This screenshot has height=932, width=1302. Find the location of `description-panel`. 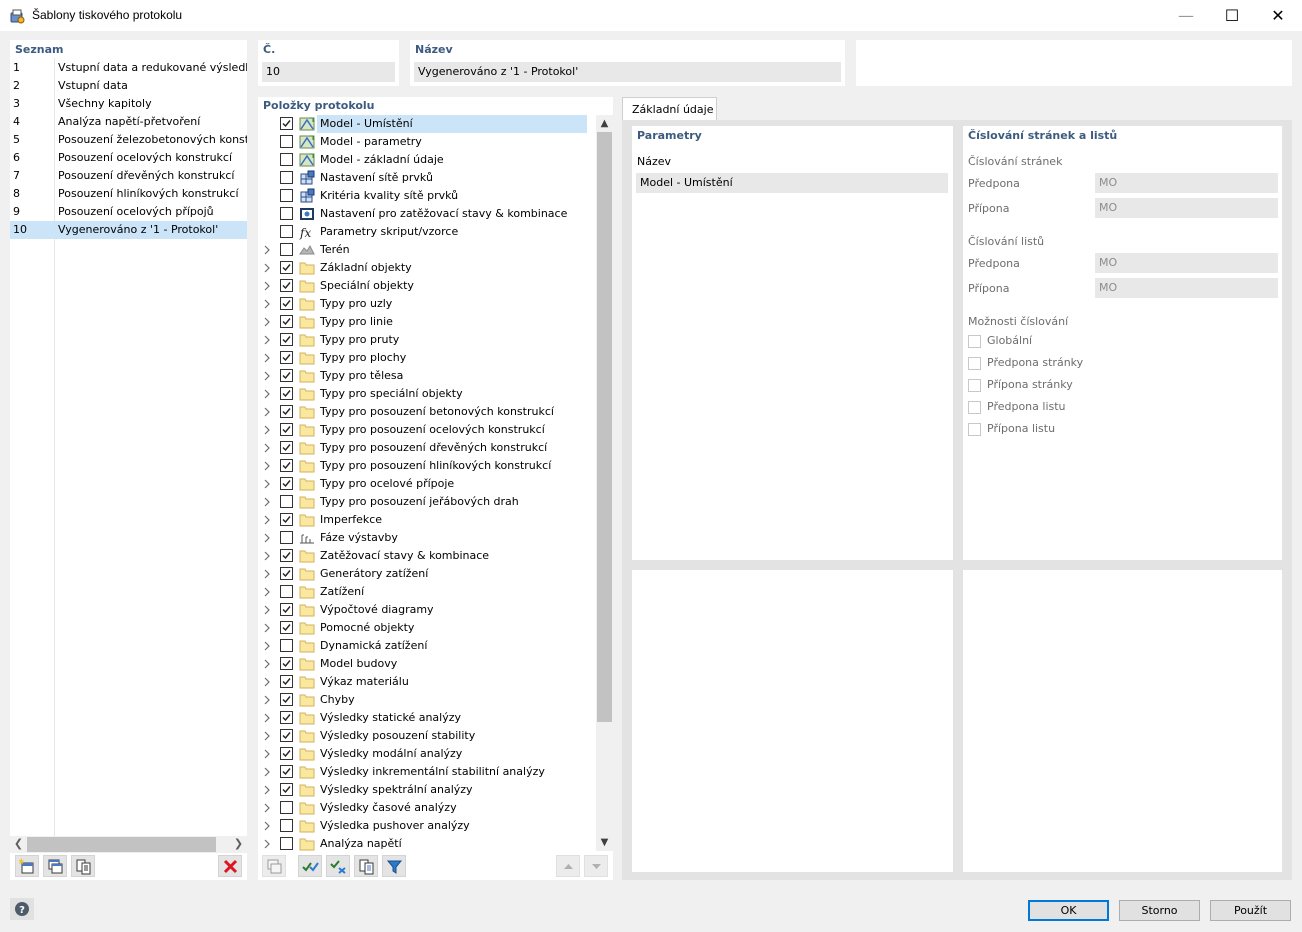

description-panel is located at coordinates (1074, 63).